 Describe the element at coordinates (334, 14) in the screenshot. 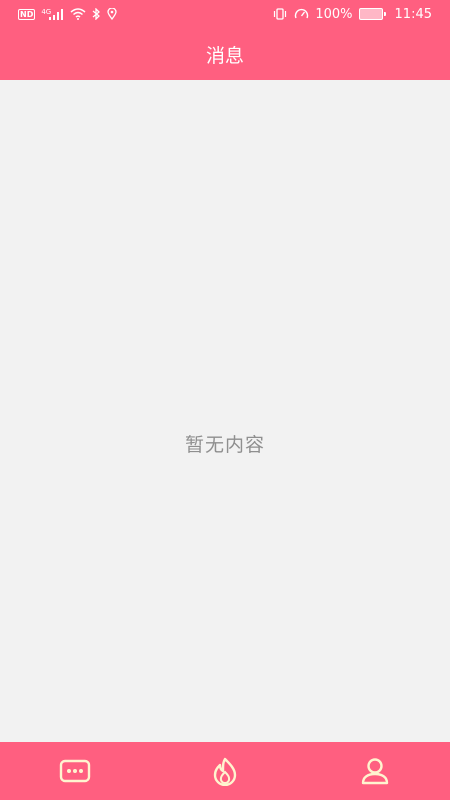

I see `battery-percent: 100%` at that location.